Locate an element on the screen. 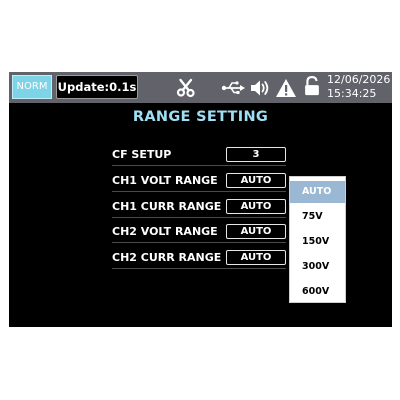 The image size is (400, 400). ch2-curr-range-value: AUTO is located at coordinates (256, 257).